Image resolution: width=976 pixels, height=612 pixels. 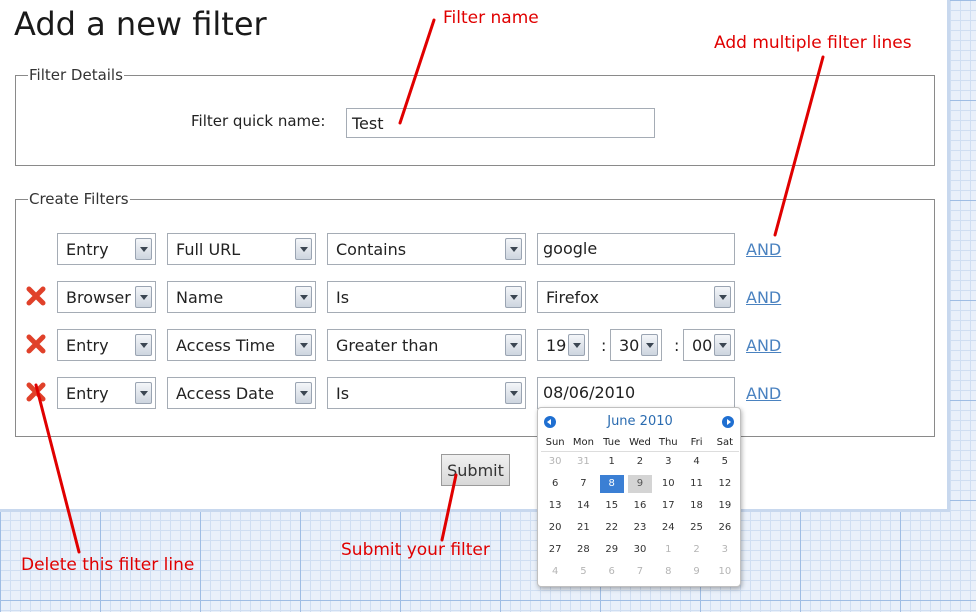 I want to click on calendar-day: 6, so click(x=555, y=484).